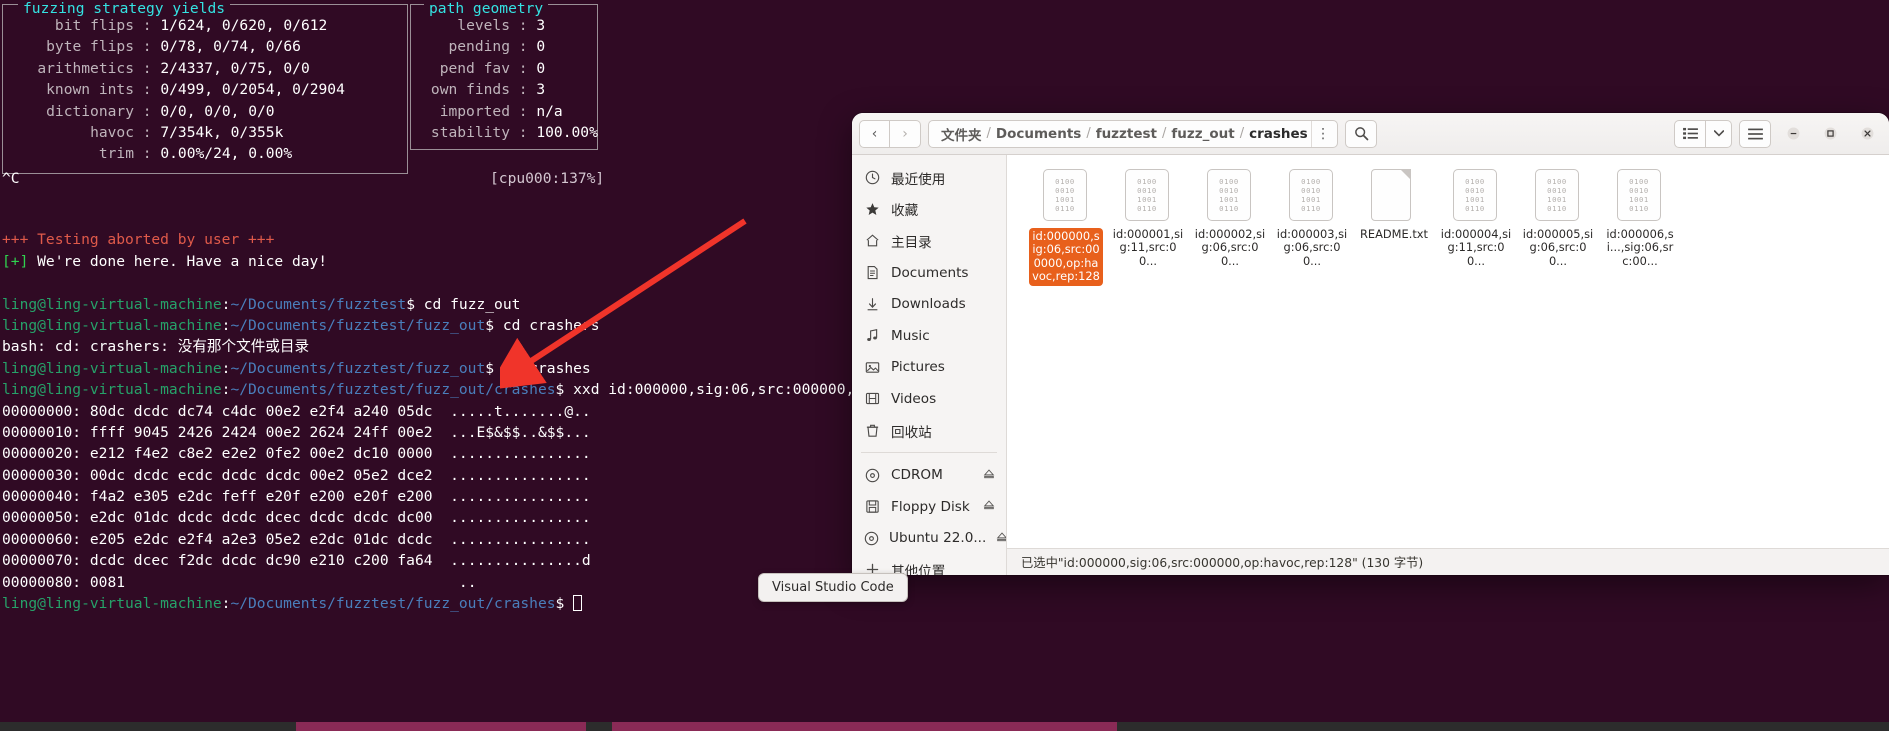  Describe the element at coordinates (138, 240) in the screenshot. I see `abort-message: +++ Testing aborted by user +++` at that location.